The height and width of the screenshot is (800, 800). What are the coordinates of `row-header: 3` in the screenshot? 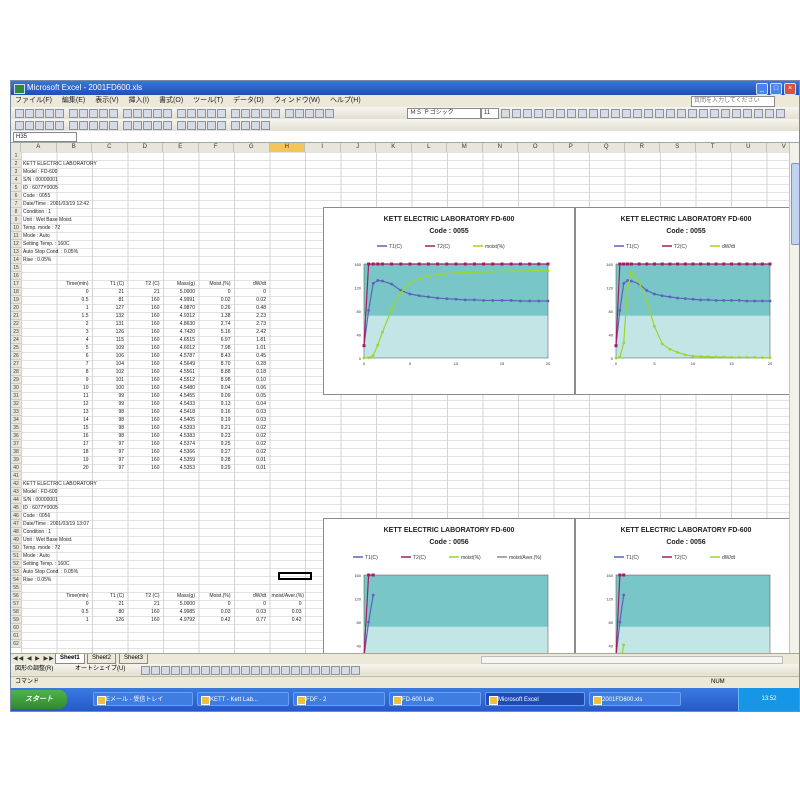 It's located at (16, 172).